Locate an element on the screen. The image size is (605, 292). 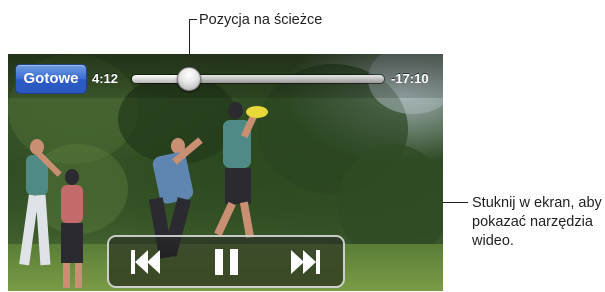
scrubber-track is located at coordinates (258, 79).